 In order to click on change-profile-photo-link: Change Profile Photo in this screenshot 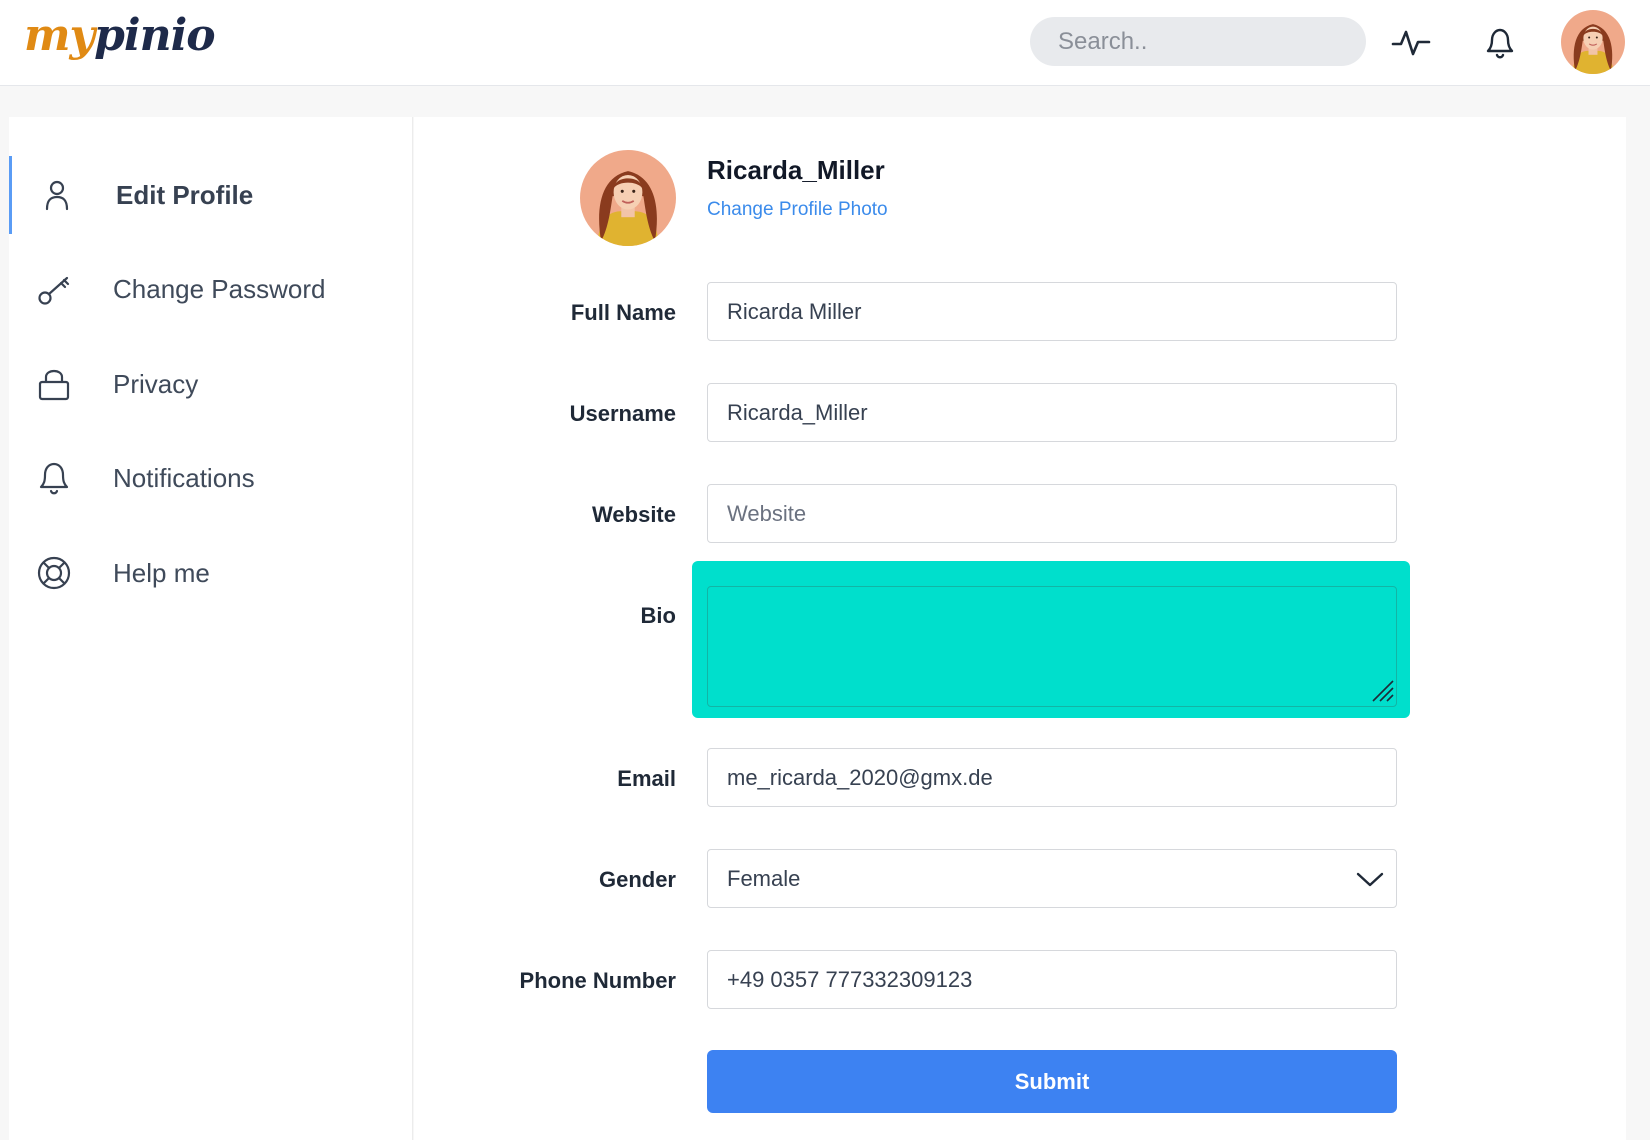, I will do `click(797, 210)`.